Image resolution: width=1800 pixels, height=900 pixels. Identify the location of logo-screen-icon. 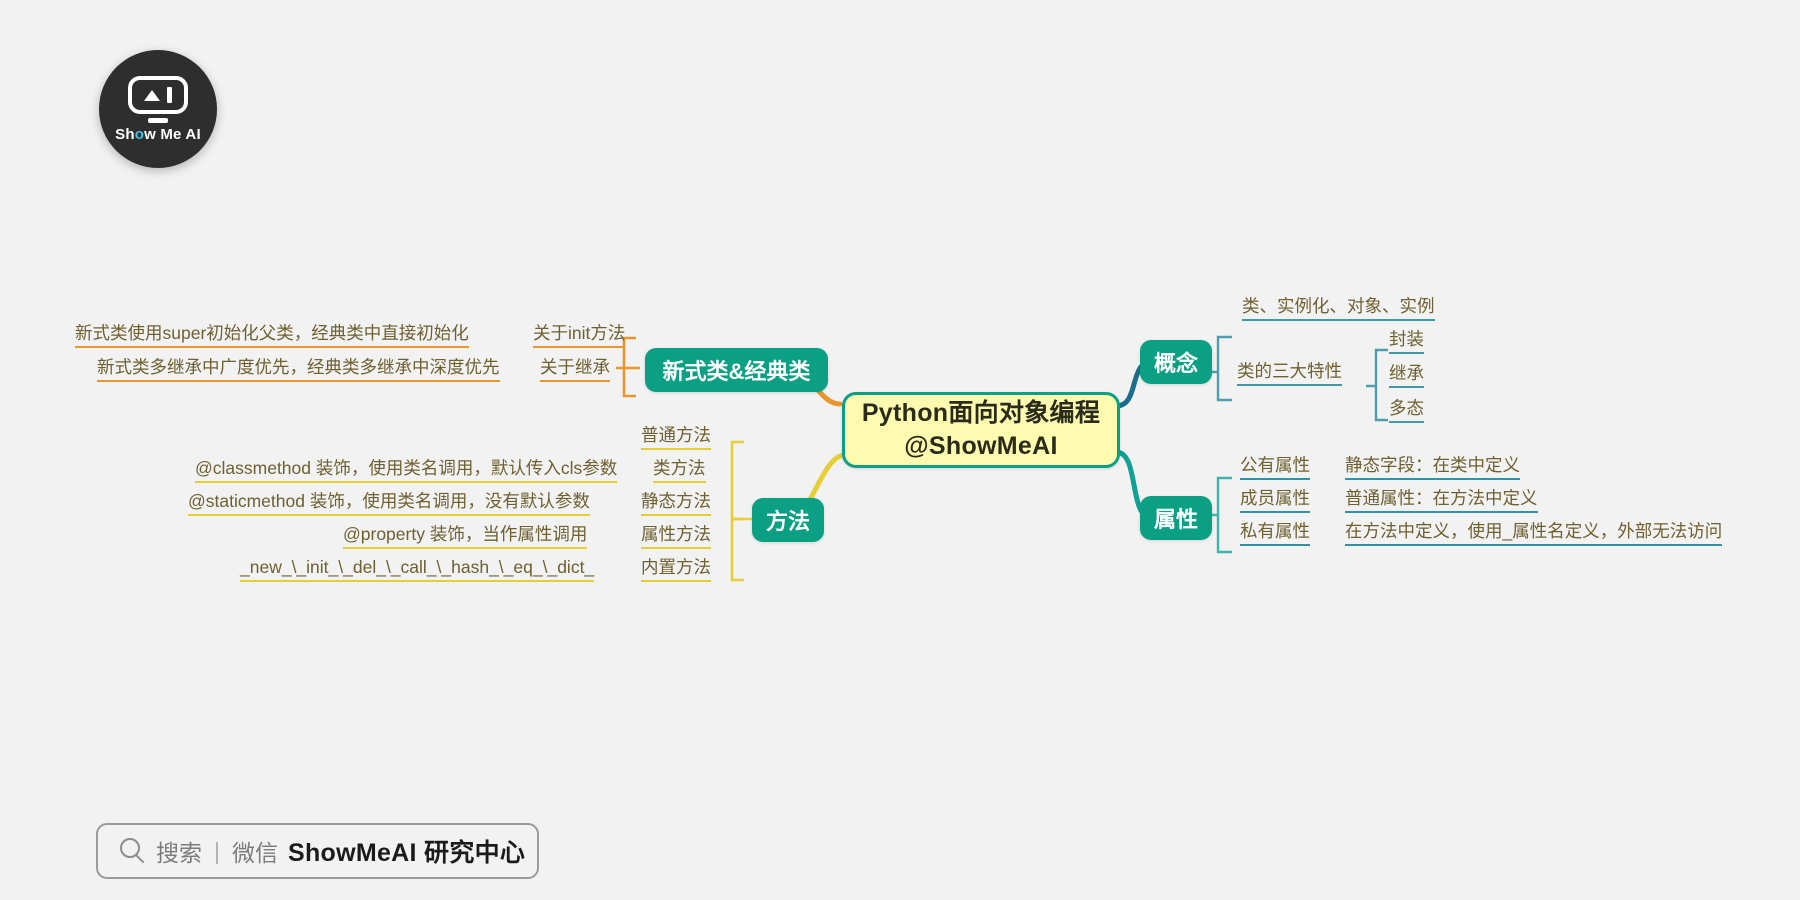
(158, 94).